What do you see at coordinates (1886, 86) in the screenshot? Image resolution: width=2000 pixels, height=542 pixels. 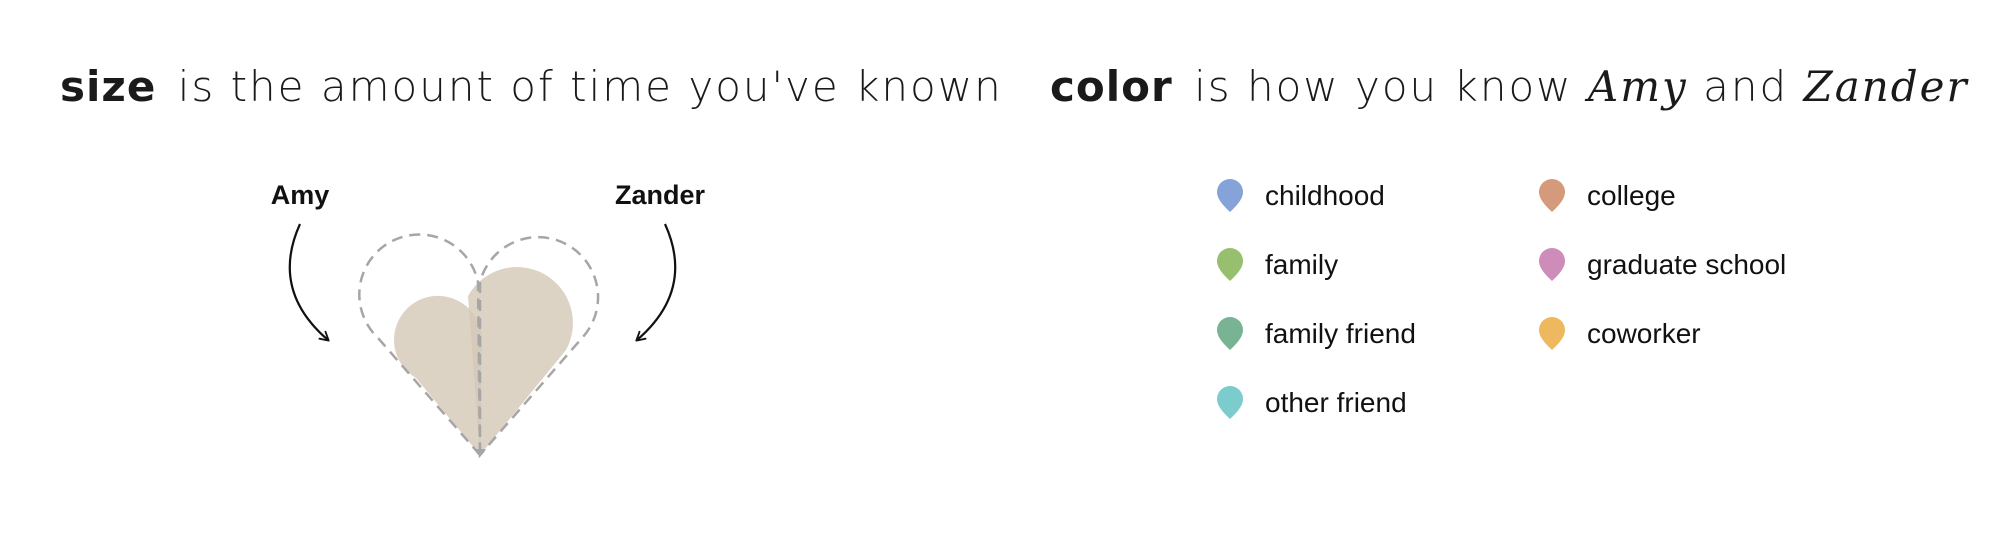 I see `heading-name-zander: Zander` at bounding box center [1886, 86].